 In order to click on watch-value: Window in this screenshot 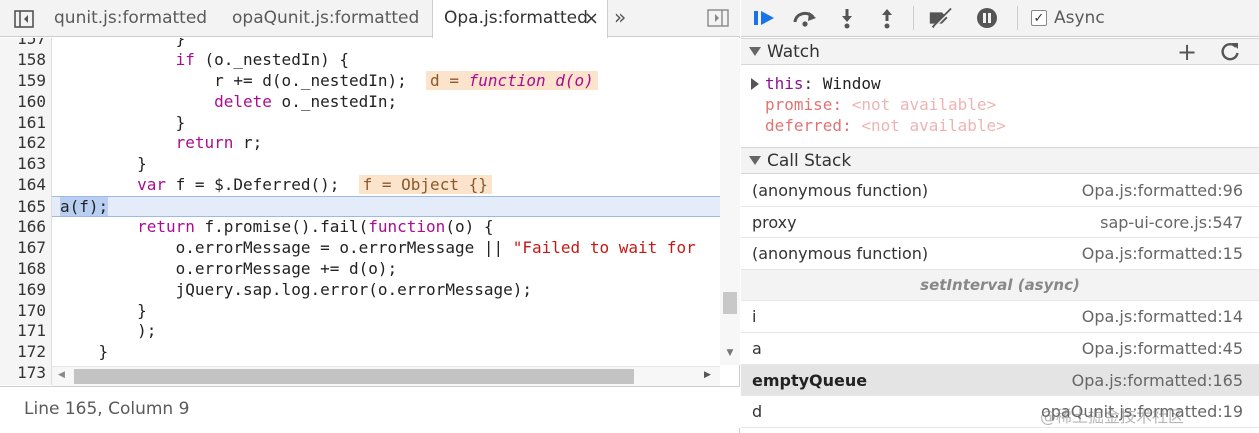, I will do `click(851, 83)`.